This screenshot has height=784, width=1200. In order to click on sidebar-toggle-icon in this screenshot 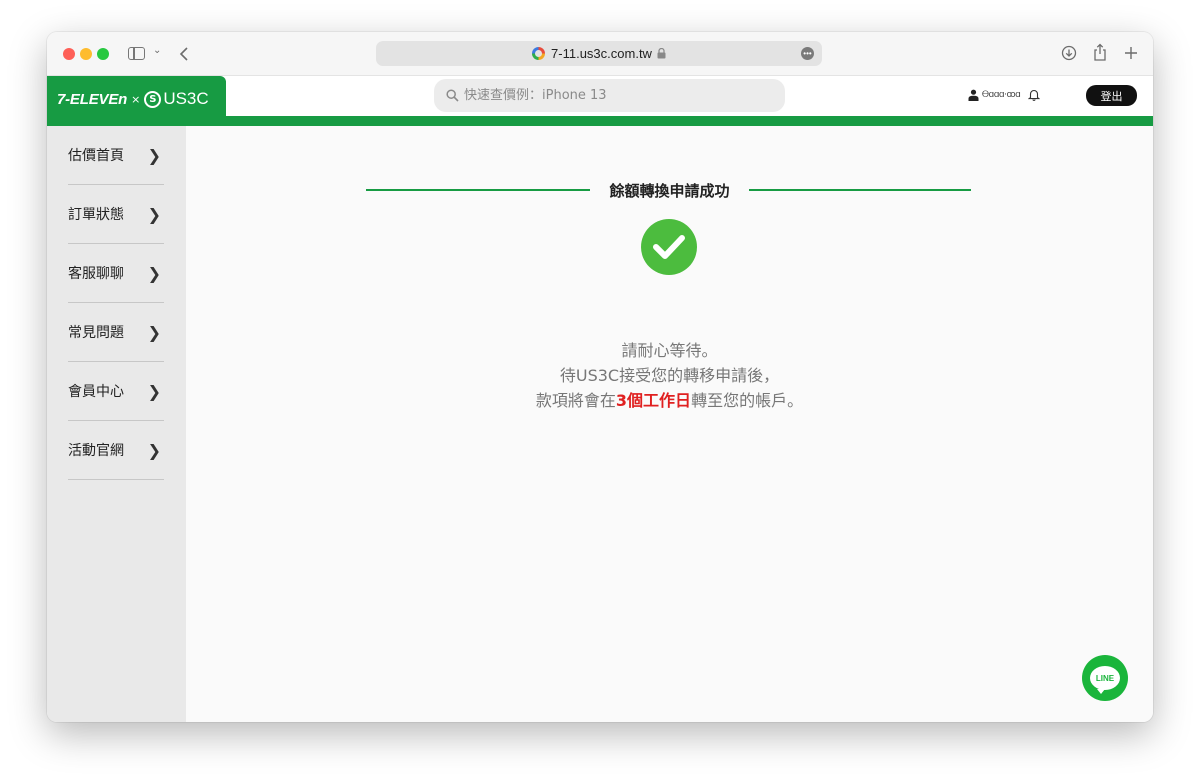, I will do `click(136, 53)`.